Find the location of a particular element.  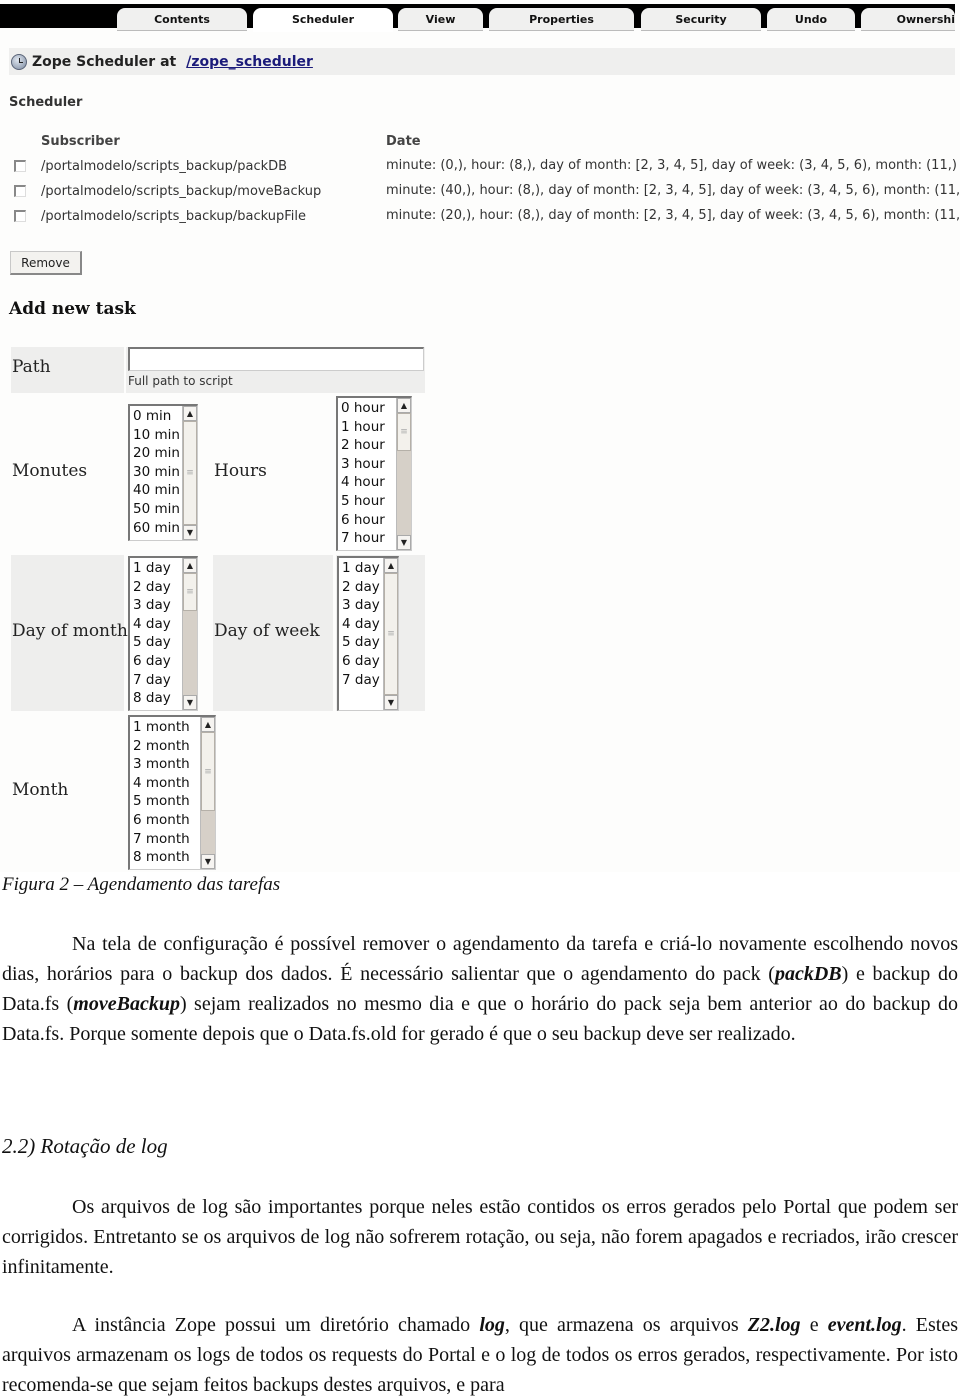

page-title-bar: Zope Scheduler at /zope_scheduler is located at coordinates (482, 61).